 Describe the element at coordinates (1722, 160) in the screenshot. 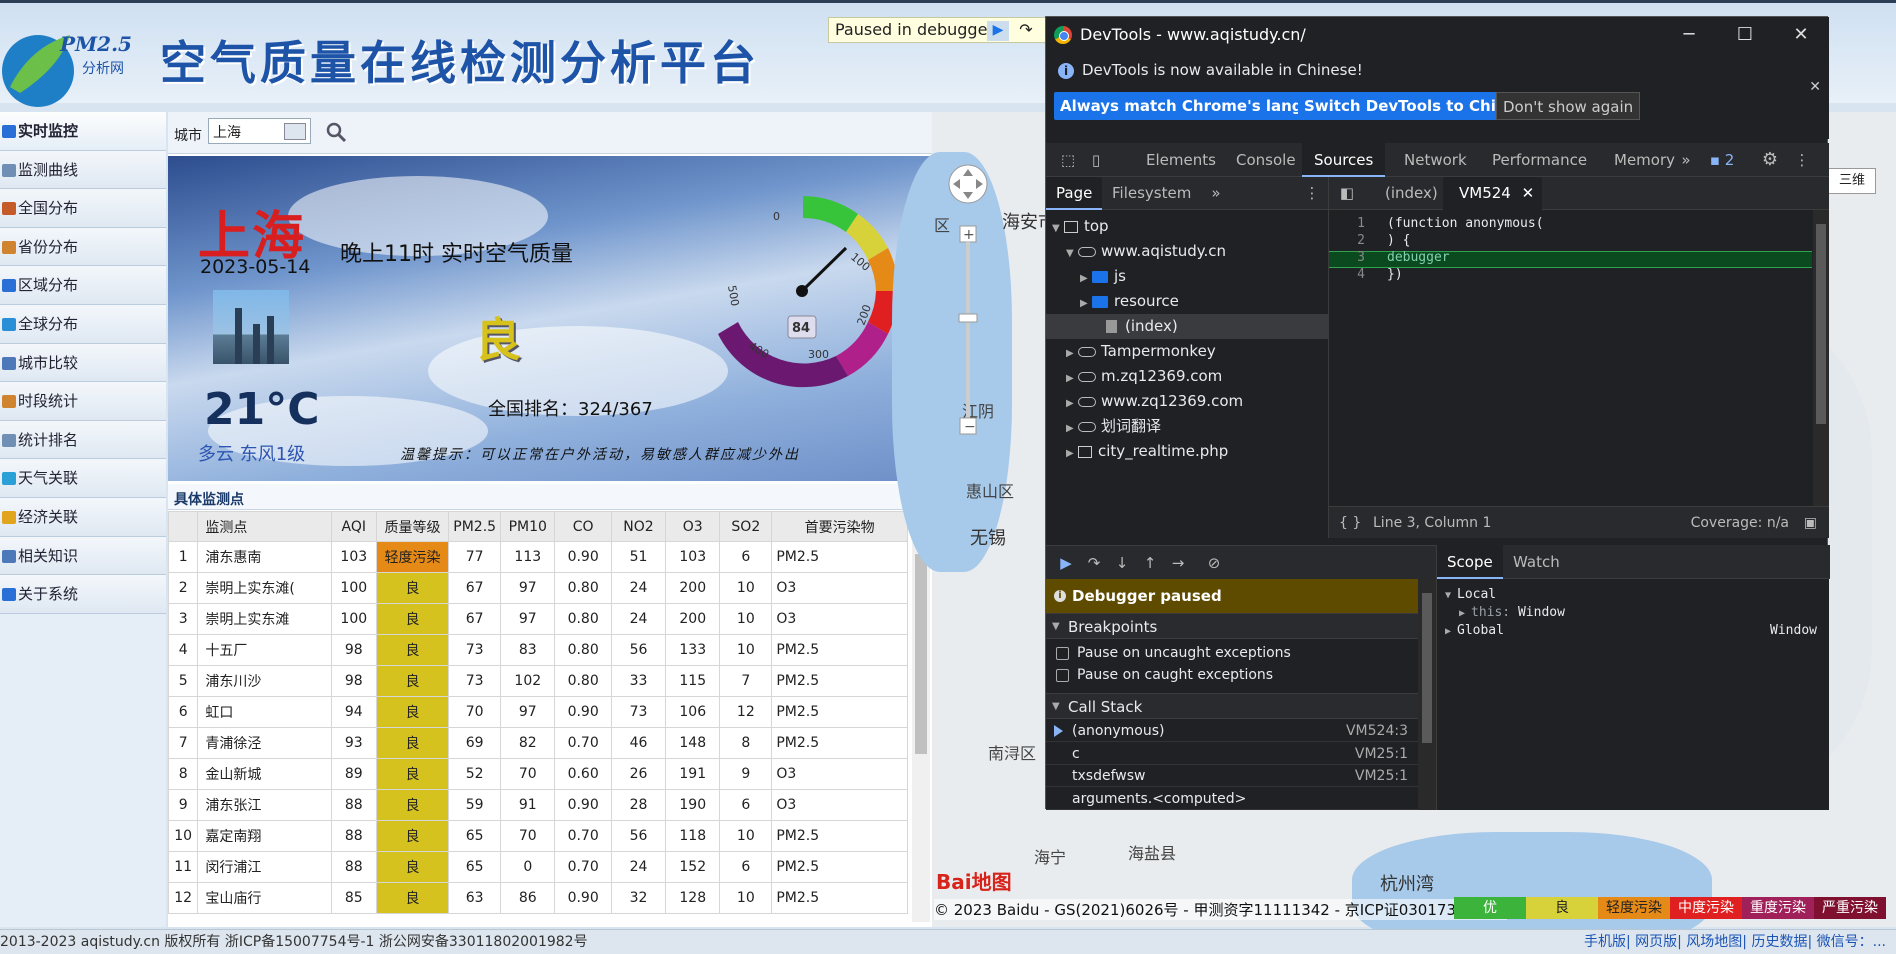

I see `issues-badge: ▪ 2` at that location.